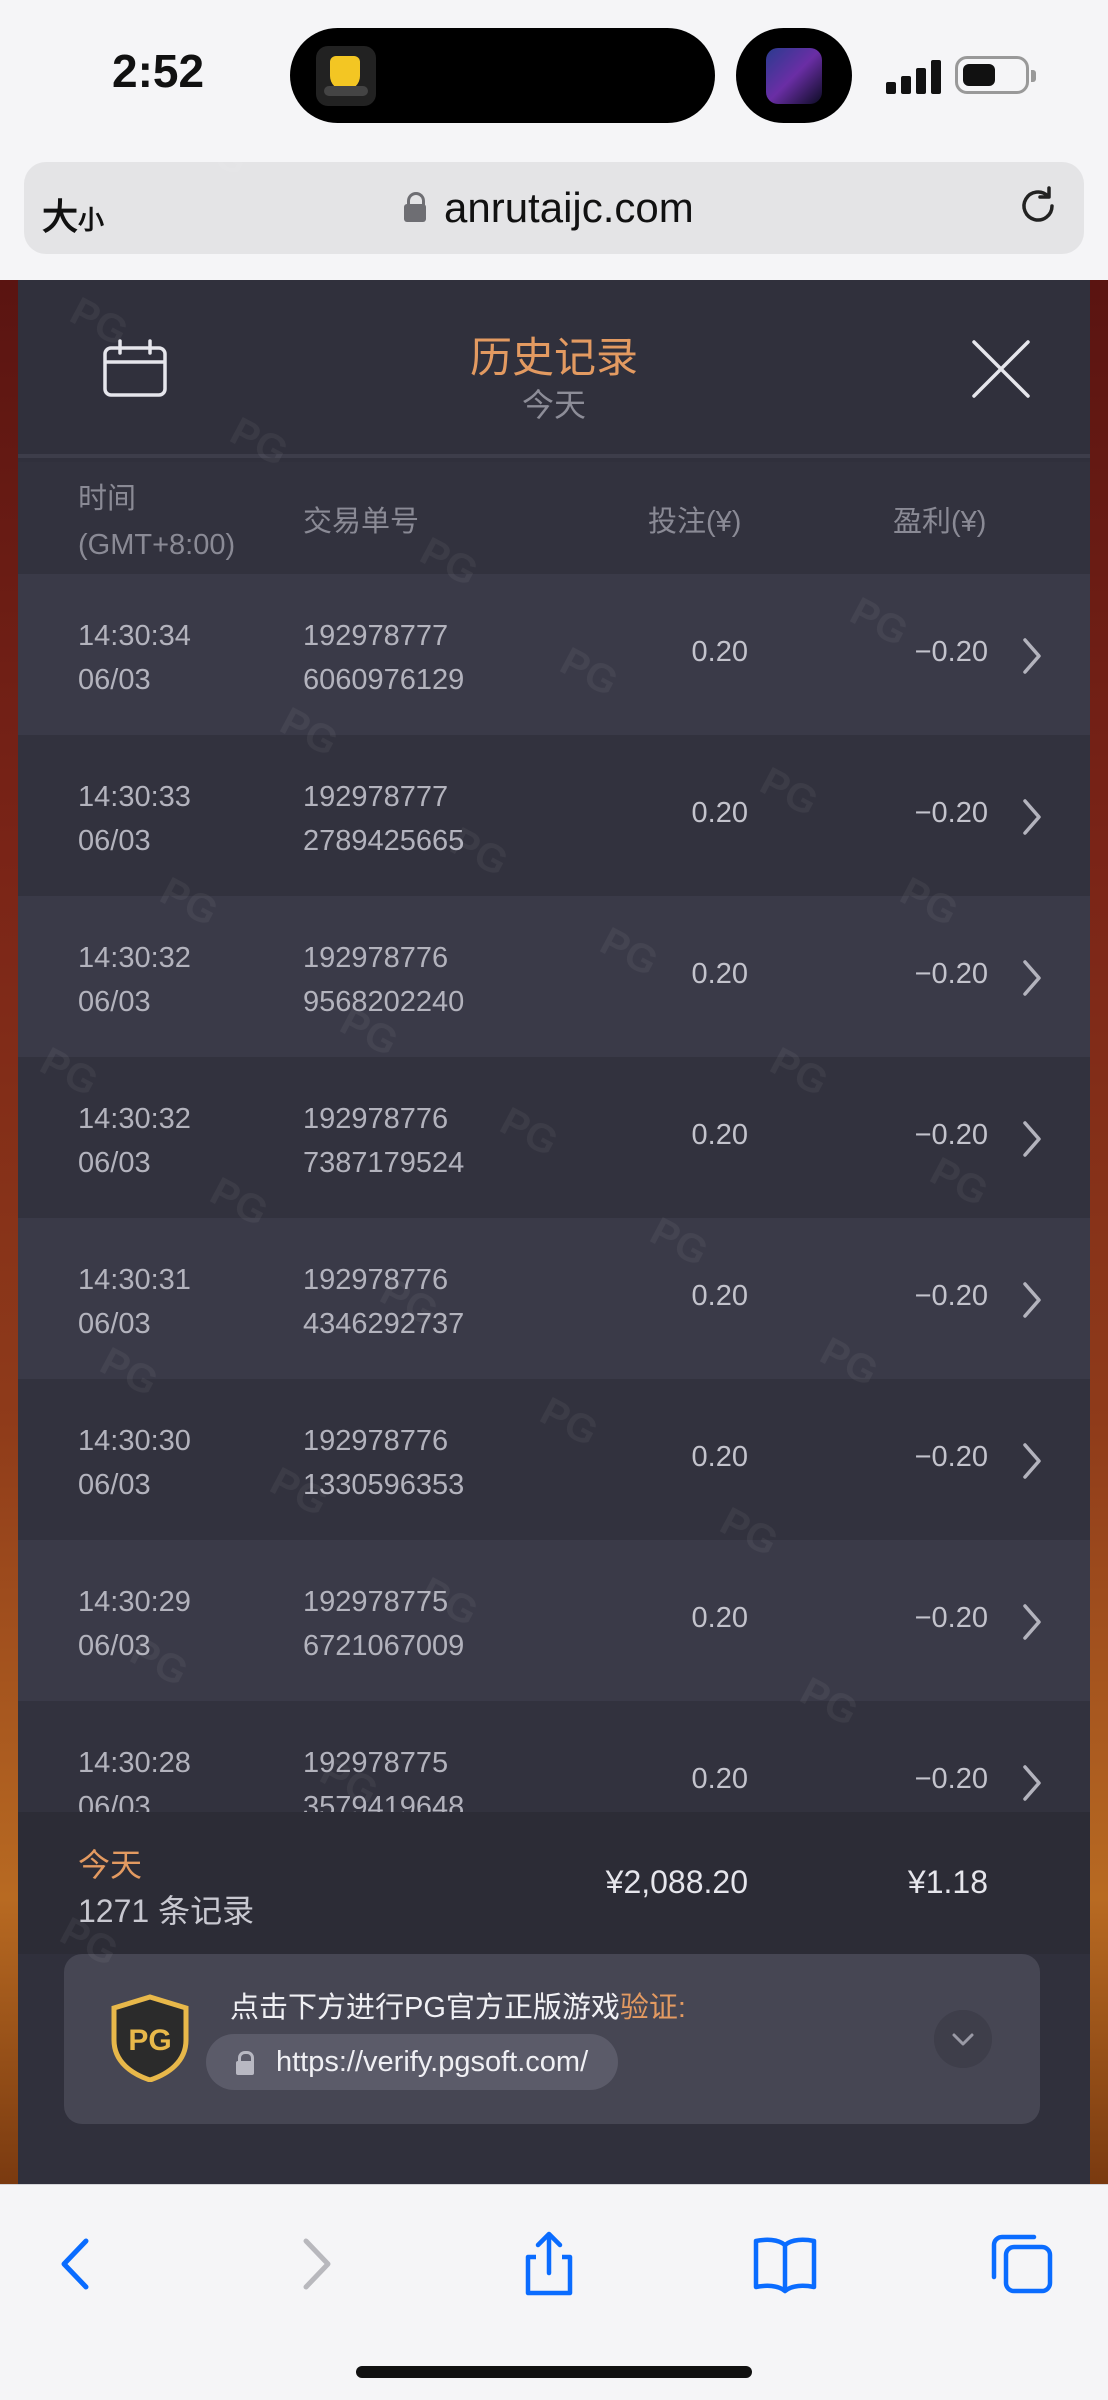 The image size is (1108, 2400). I want to click on cellular-signal-icon, so click(914, 76).